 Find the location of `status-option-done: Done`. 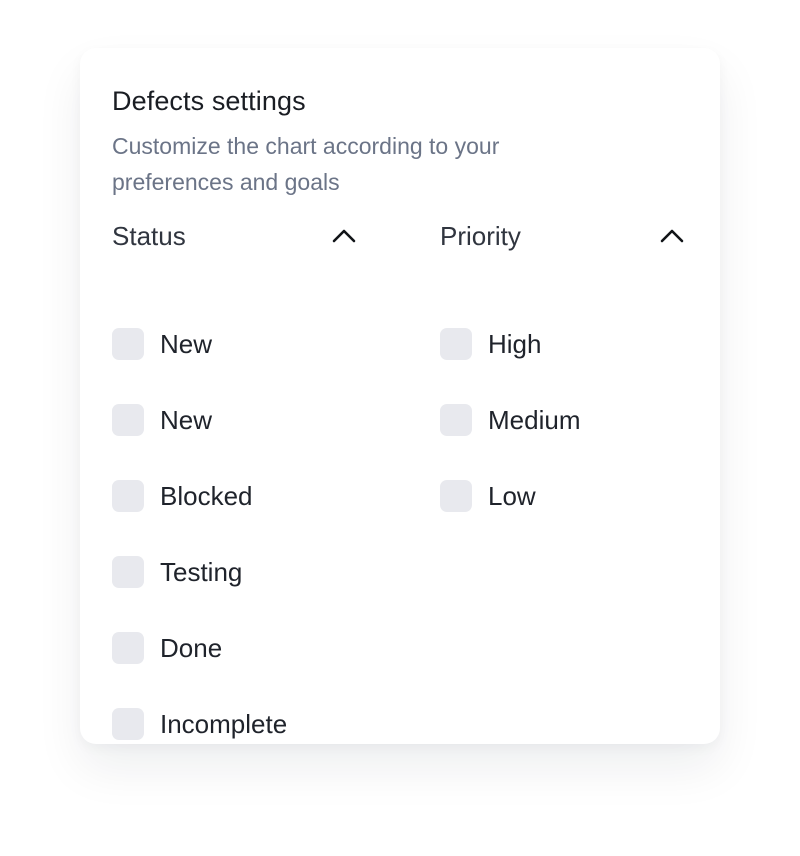

status-option-done: Done is located at coordinates (167, 648).